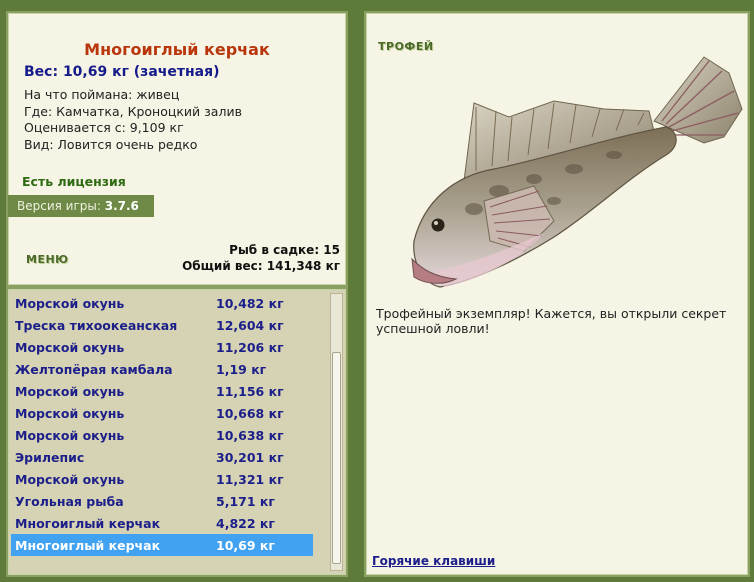  Describe the element at coordinates (245, 501) in the screenshot. I see `catch-weight: 5,171 кг` at that location.